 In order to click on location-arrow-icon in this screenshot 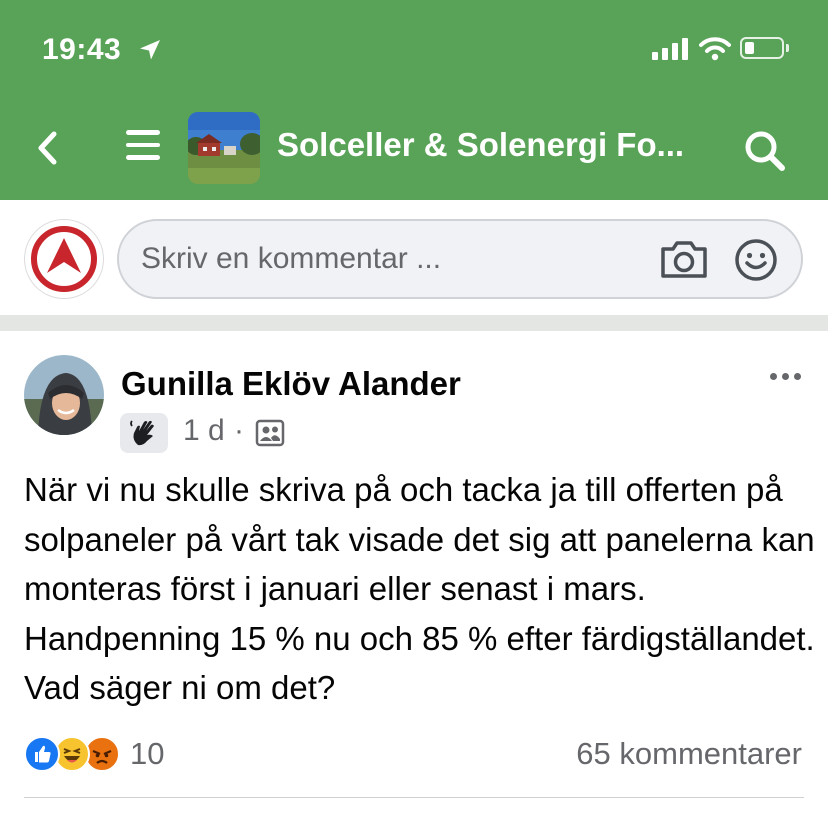, I will do `click(150, 50)`.